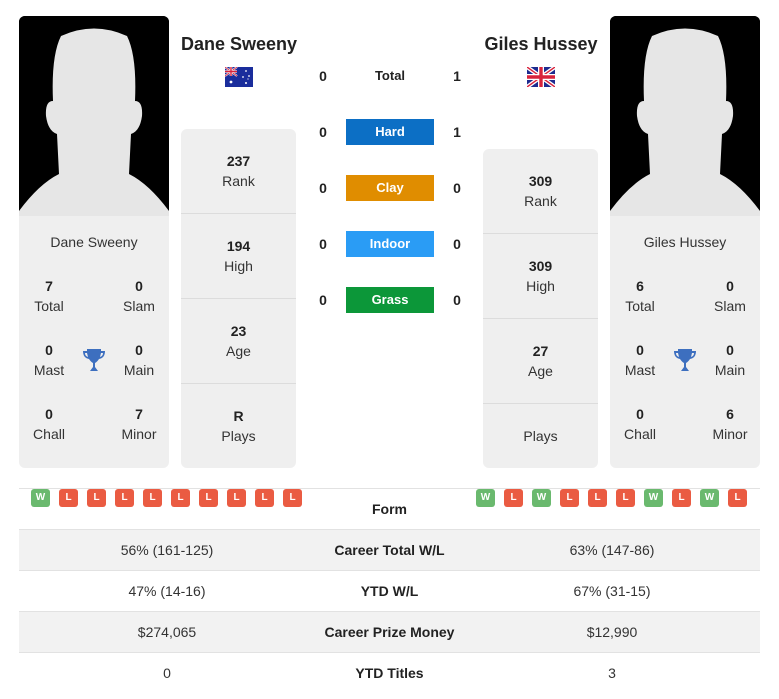 The width and height of the screenshot is (779, 699). What do you see at coordinates (239, 44) in the screenshot?
I see `player-1-name: Dane Sweeny` at bounding box center [239, 44].